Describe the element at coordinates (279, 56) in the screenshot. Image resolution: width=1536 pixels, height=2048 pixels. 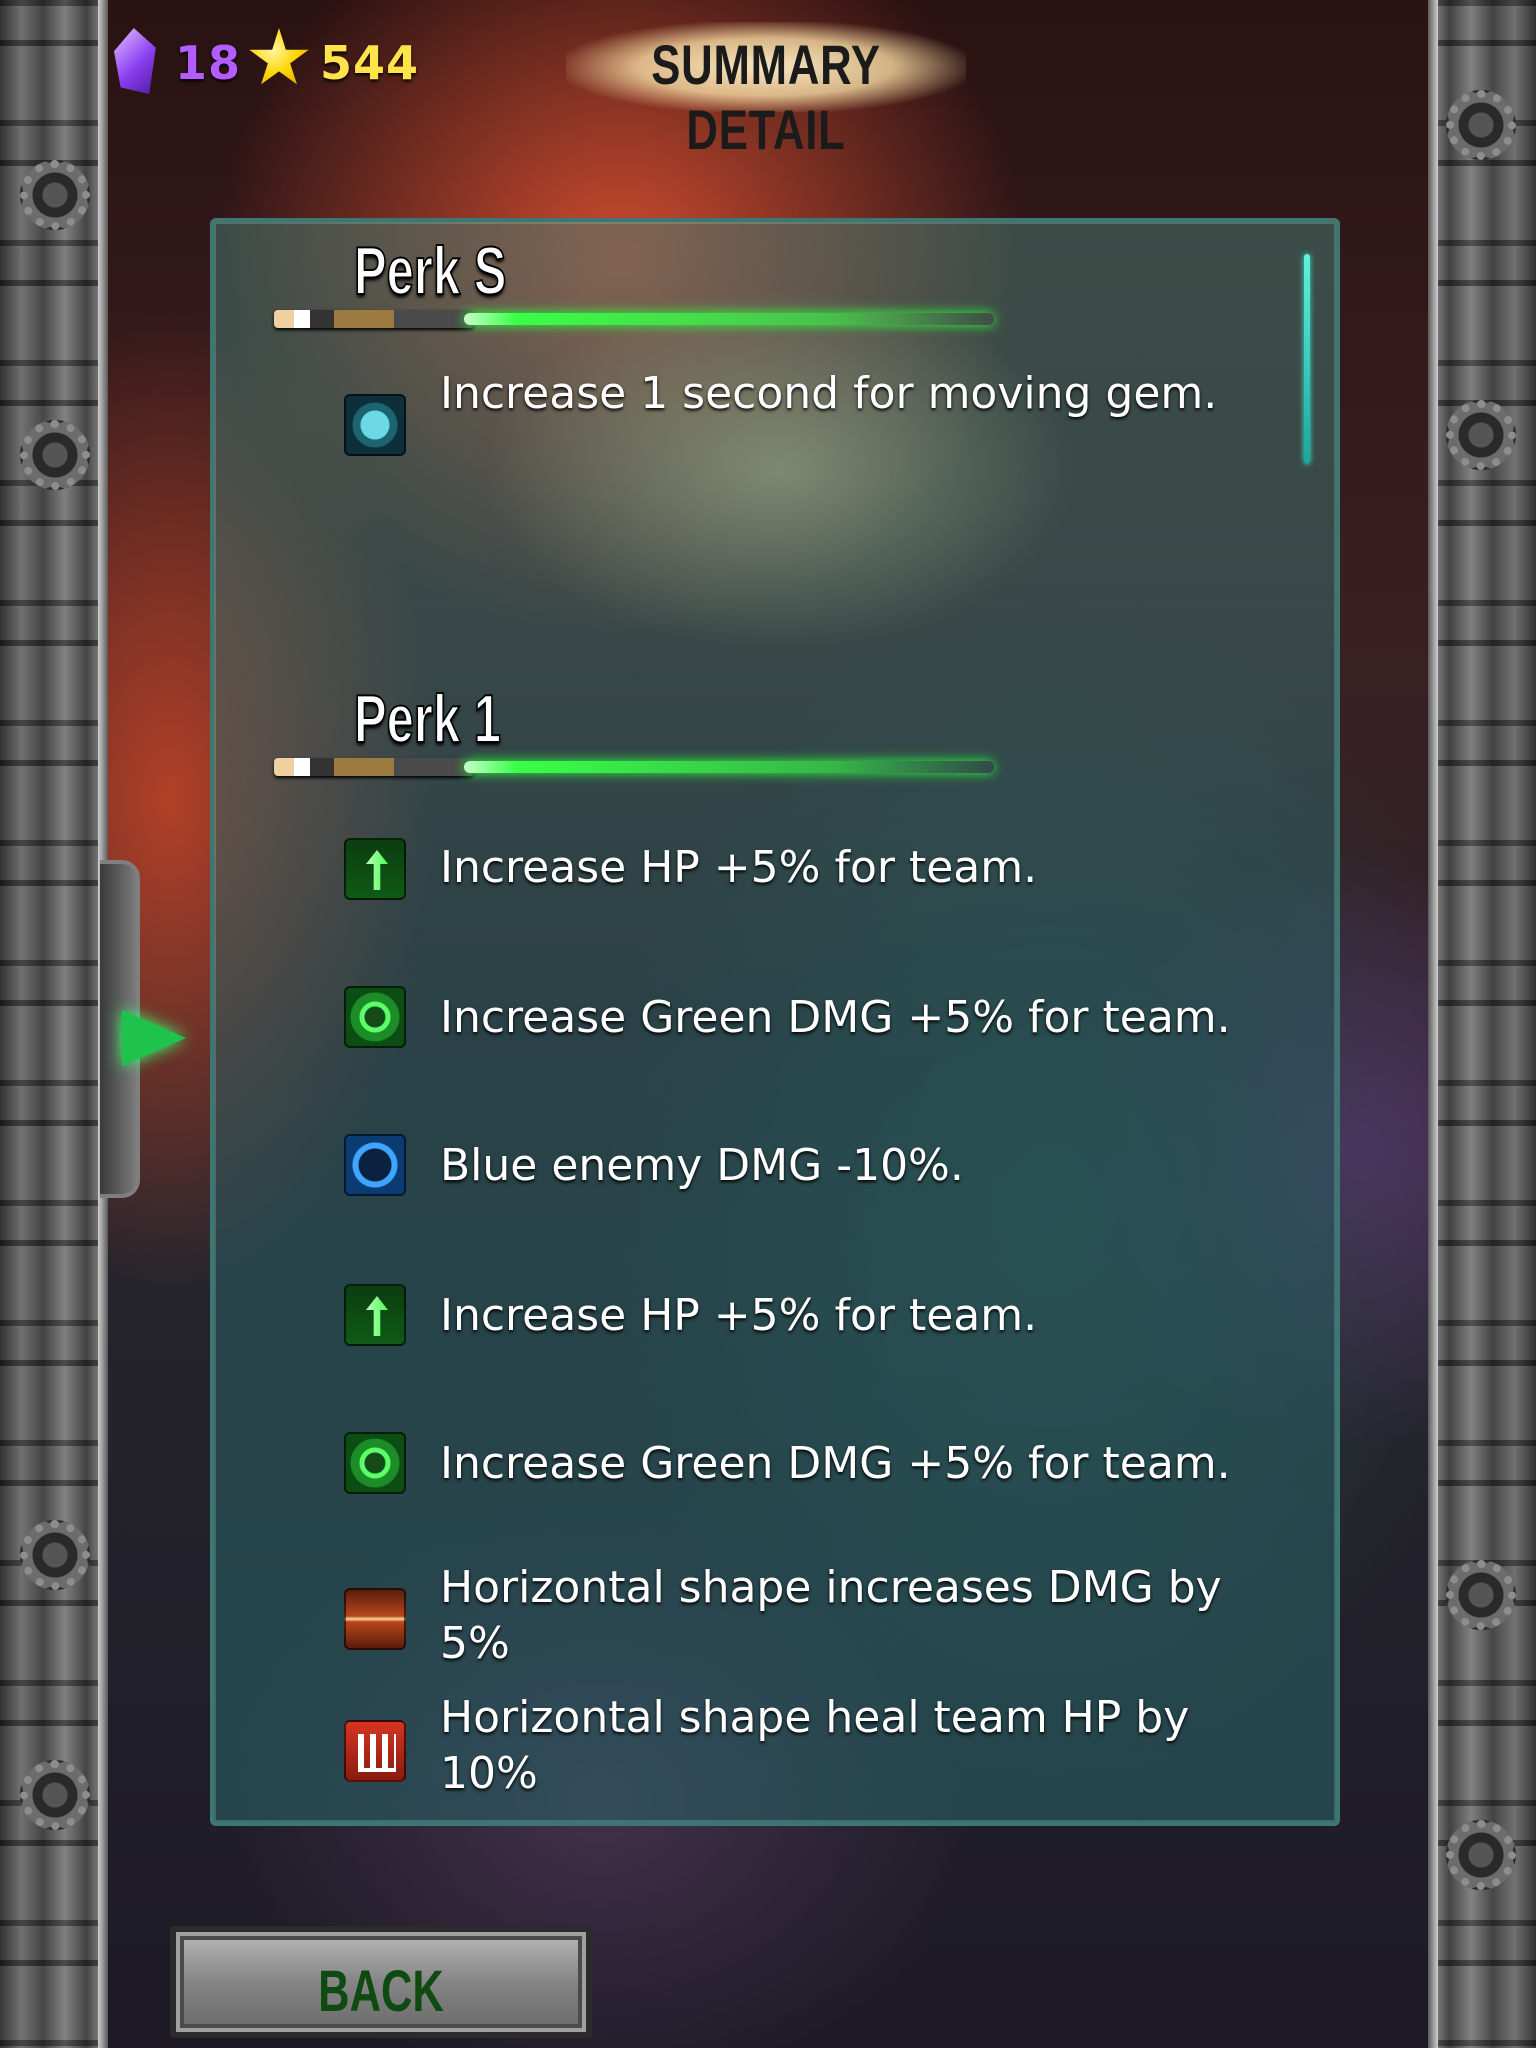
I see `star-icon` at that location.